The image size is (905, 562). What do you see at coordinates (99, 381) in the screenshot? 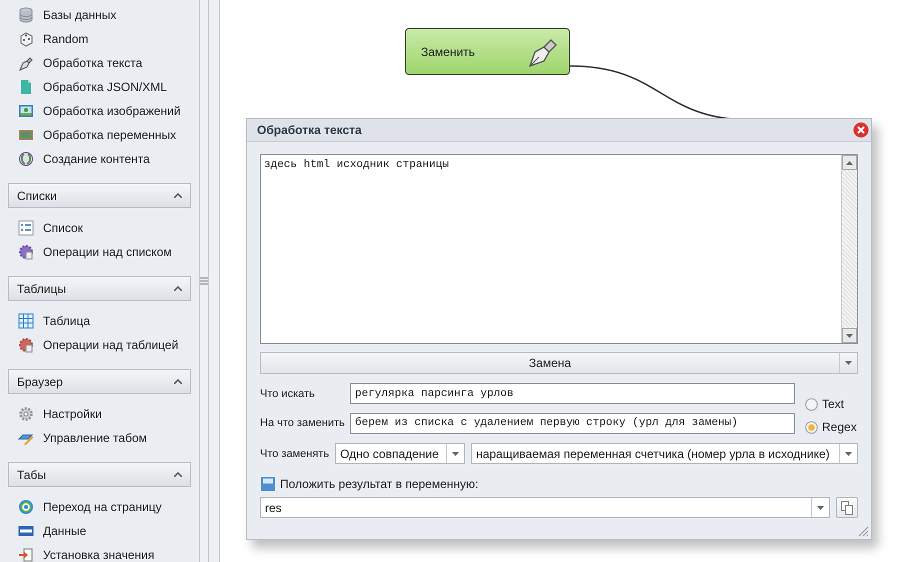
I see `group-header: Браузер` at bounding box center [99, 381].